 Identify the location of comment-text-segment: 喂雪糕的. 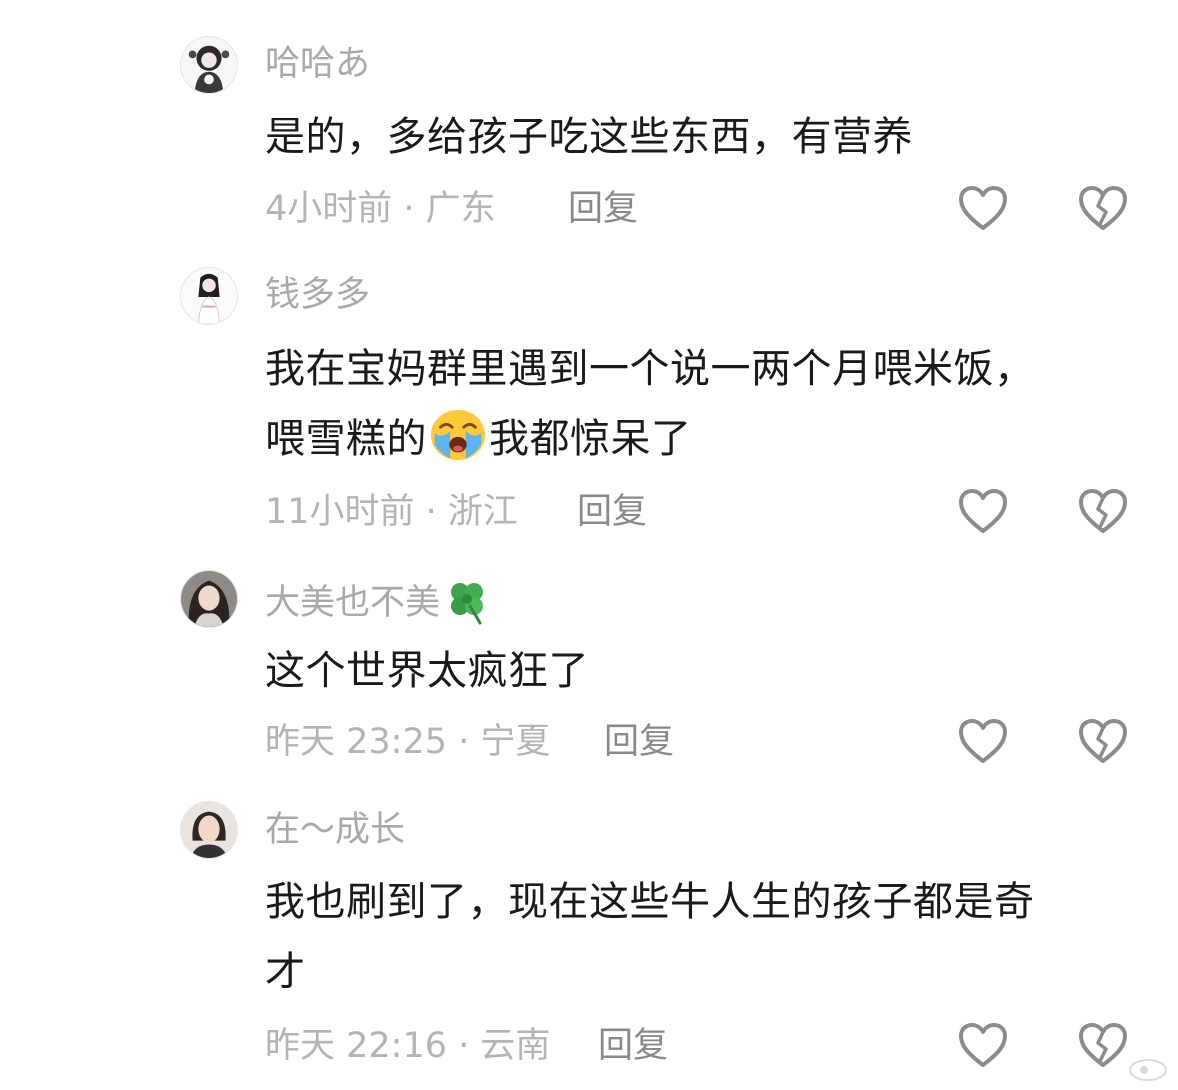
(346, 439).